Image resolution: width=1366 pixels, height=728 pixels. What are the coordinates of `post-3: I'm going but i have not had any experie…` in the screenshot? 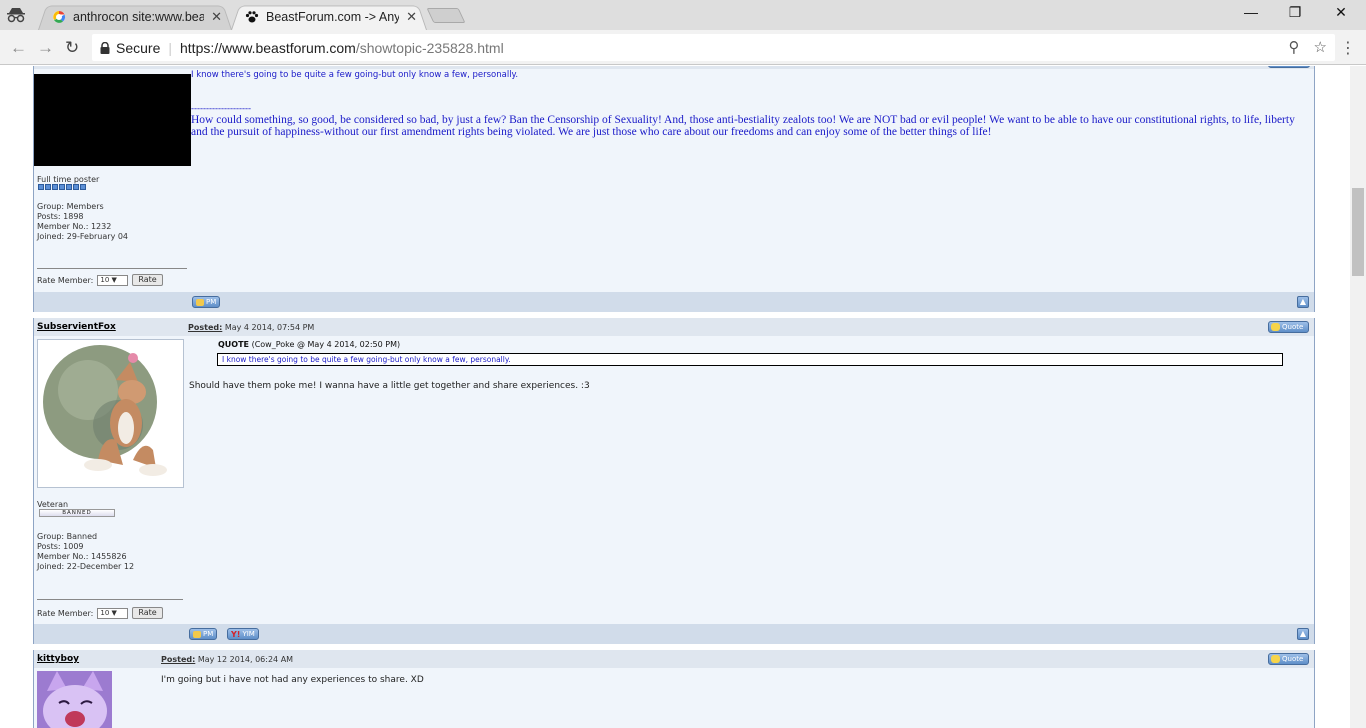 It's located at (674, 698).